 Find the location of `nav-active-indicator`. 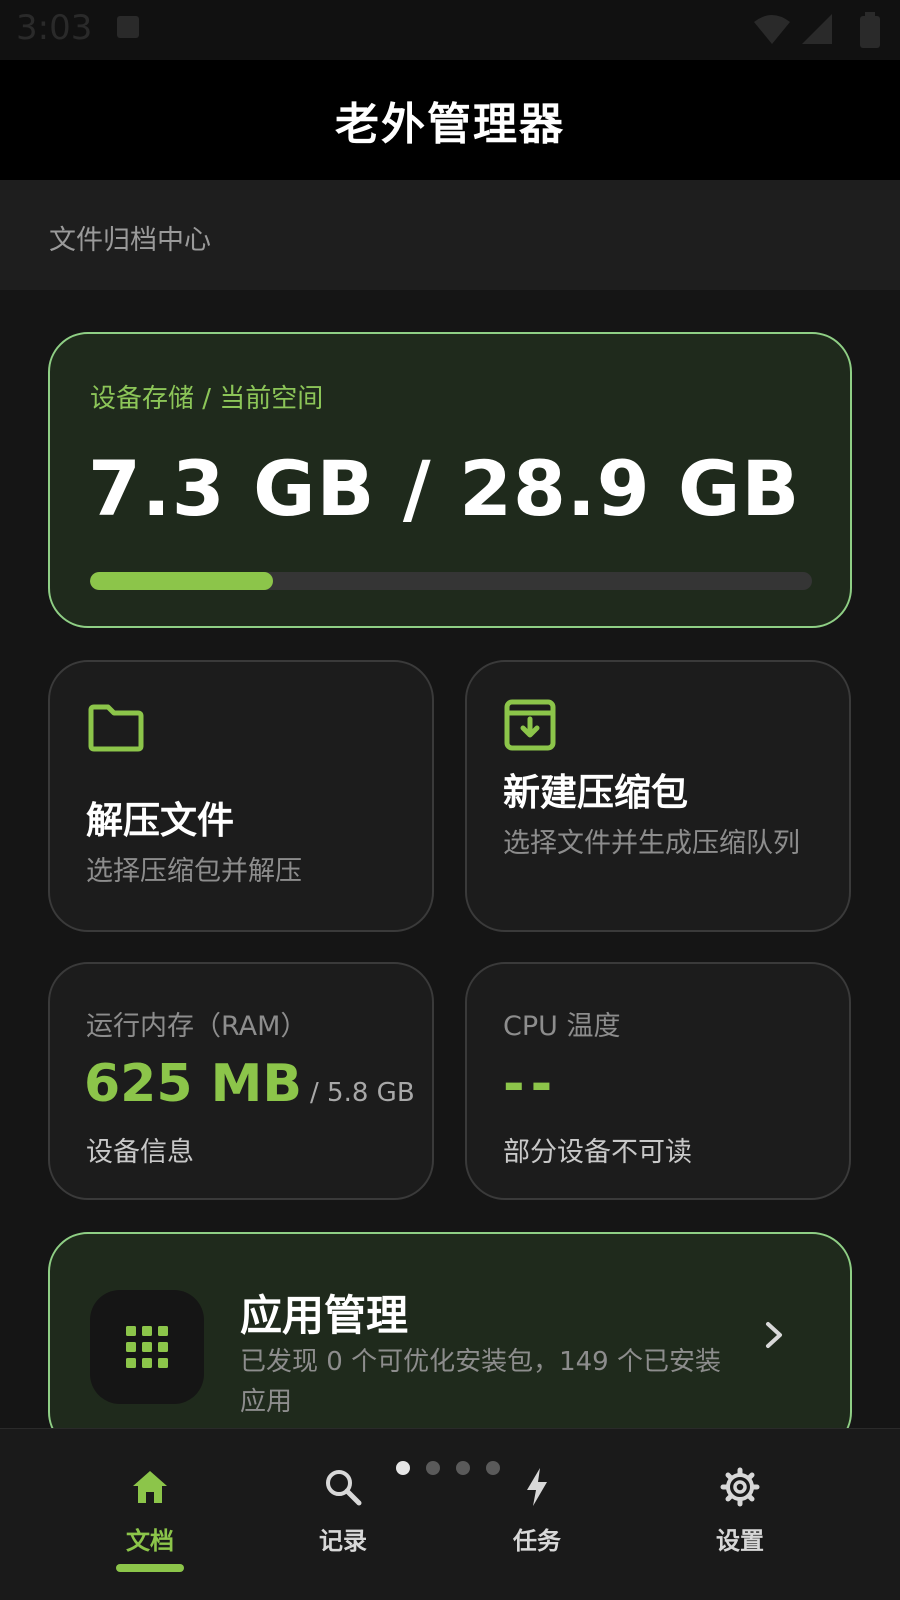

nav-active-indicator is located at coordinates (150, 1568).